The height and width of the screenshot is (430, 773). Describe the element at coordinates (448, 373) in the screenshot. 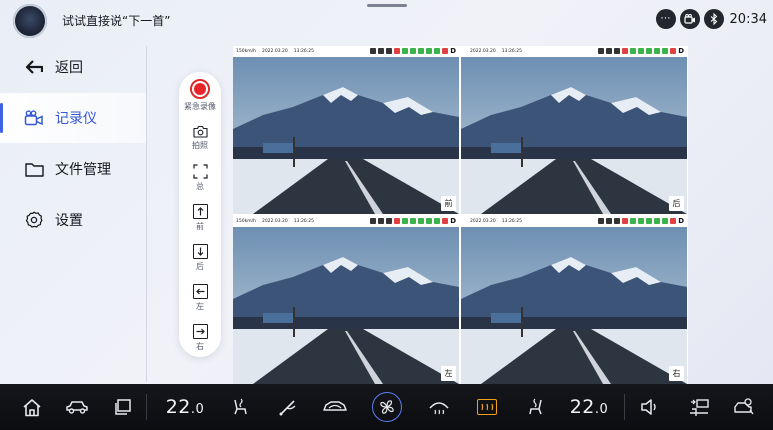

I see `camera-tag-label: 左` at that location.